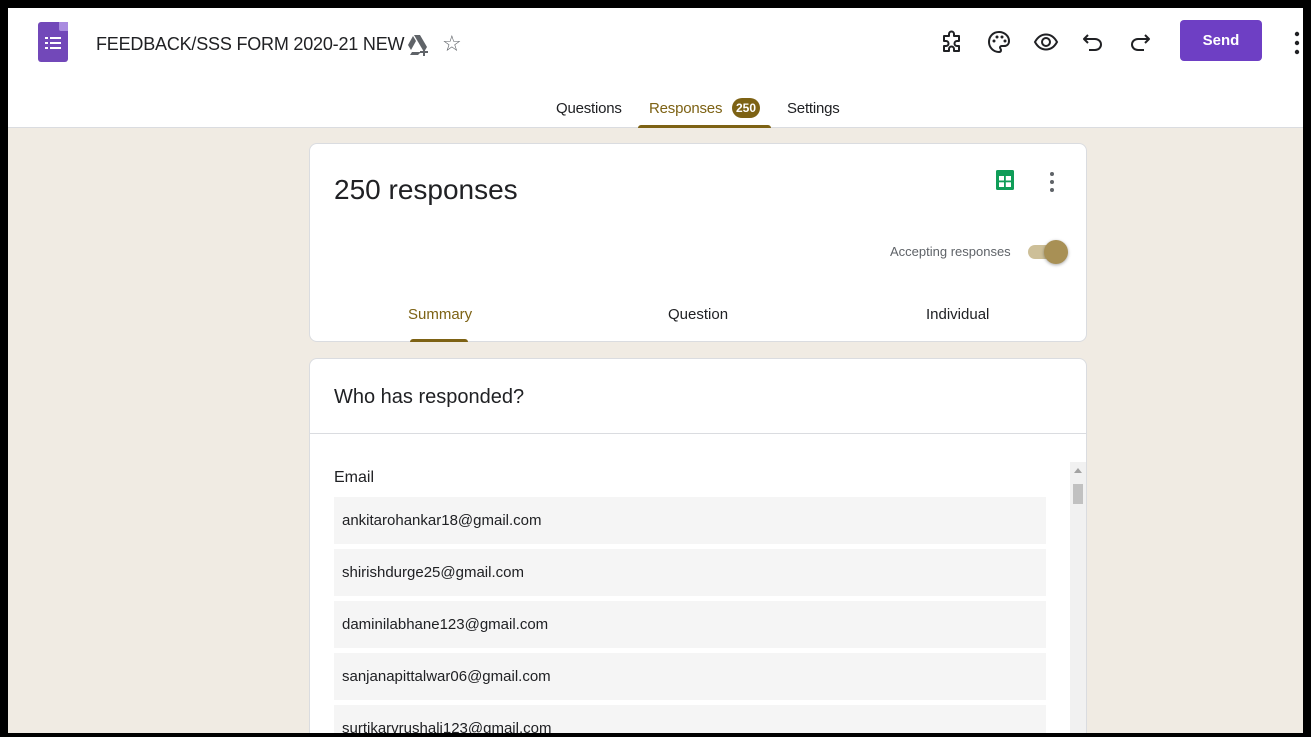  I want to click on accepting-responses-label: Accepting responses, so click(950, 251).